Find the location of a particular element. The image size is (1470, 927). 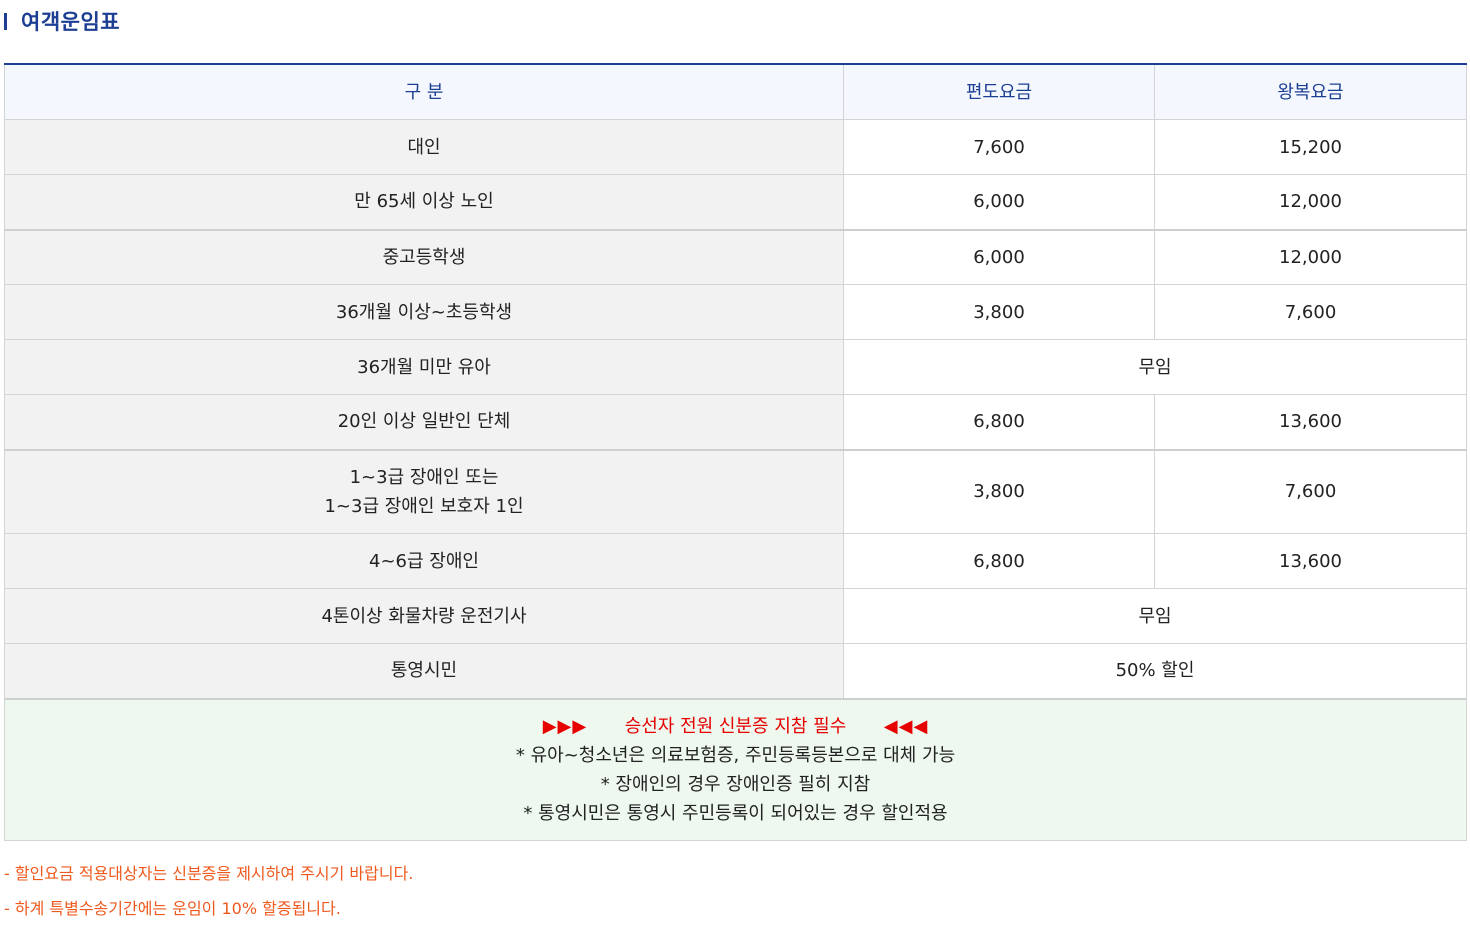

title-bar-icon is located at coordinates (5, 21).